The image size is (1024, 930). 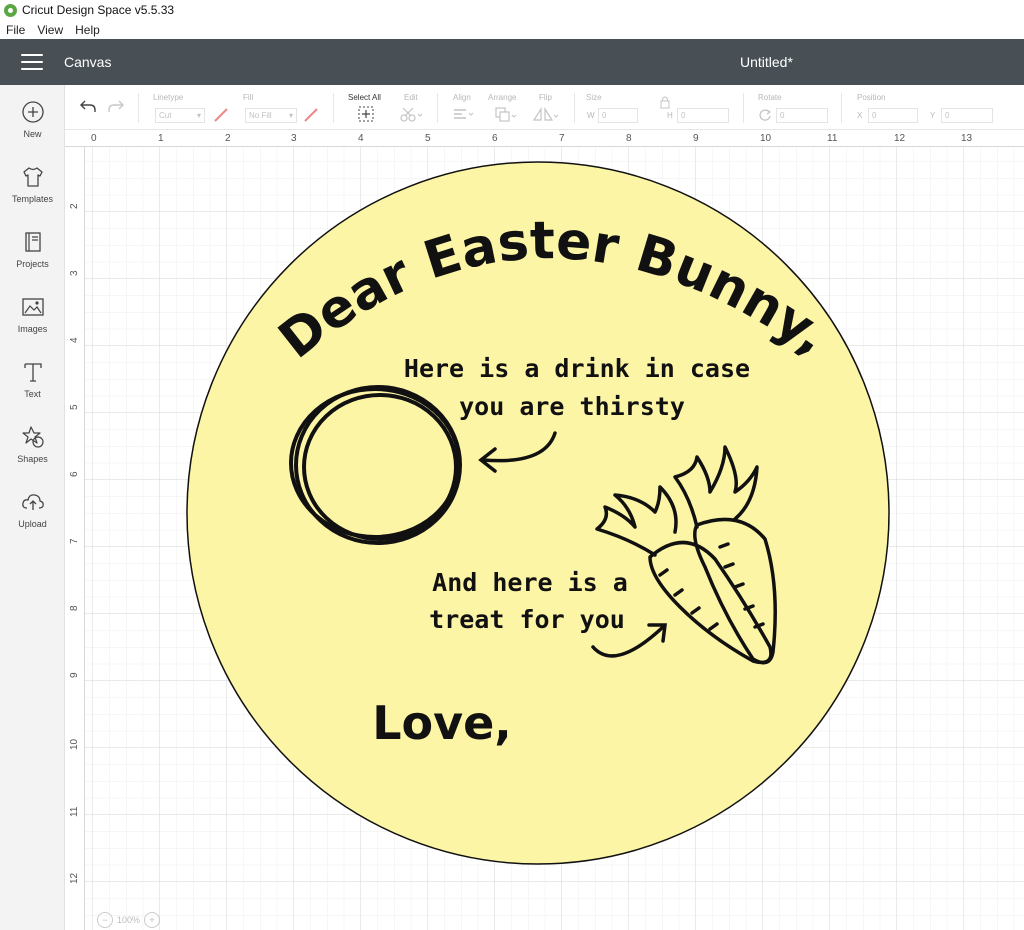 What do you see at coordinates (168, 97) in the screenshot?
I see `linetype-label: Linetype` at bounding box center [168, 97].